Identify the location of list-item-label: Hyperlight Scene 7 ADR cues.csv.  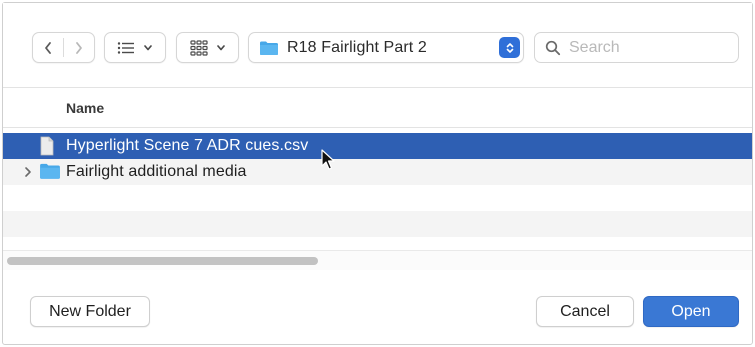
(187, 145).